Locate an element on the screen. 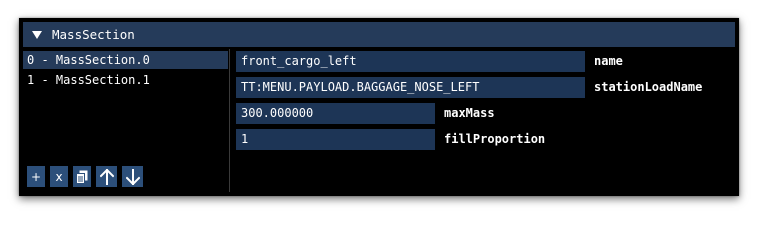 The image size is (757, 240). name-field: front_cargo_left is located at coordinates (410, 61).